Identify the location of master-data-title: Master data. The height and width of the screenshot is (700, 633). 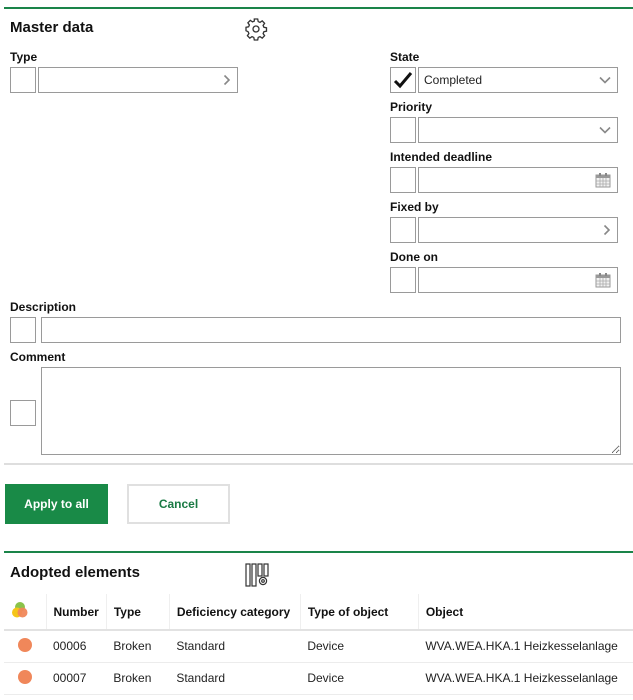
(52, 27).